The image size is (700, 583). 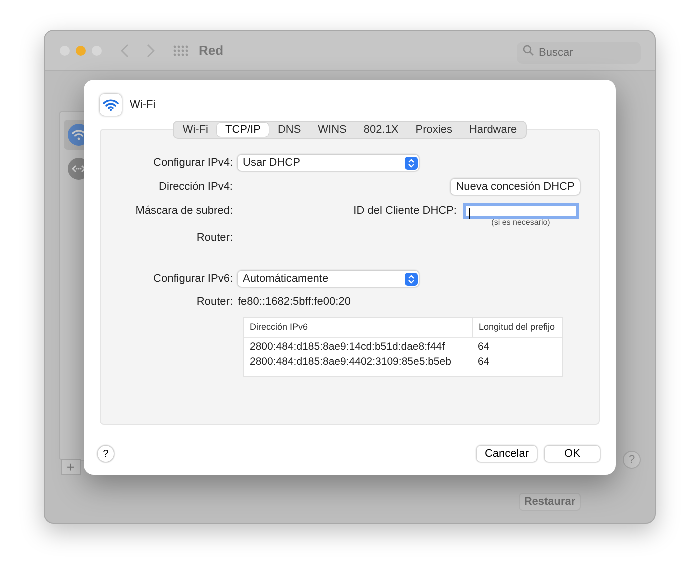 What do you see at coordinates (279, 327) in the screenshot?
I see `column-header: Dirección IPv6` at bounding box center [279, 327].